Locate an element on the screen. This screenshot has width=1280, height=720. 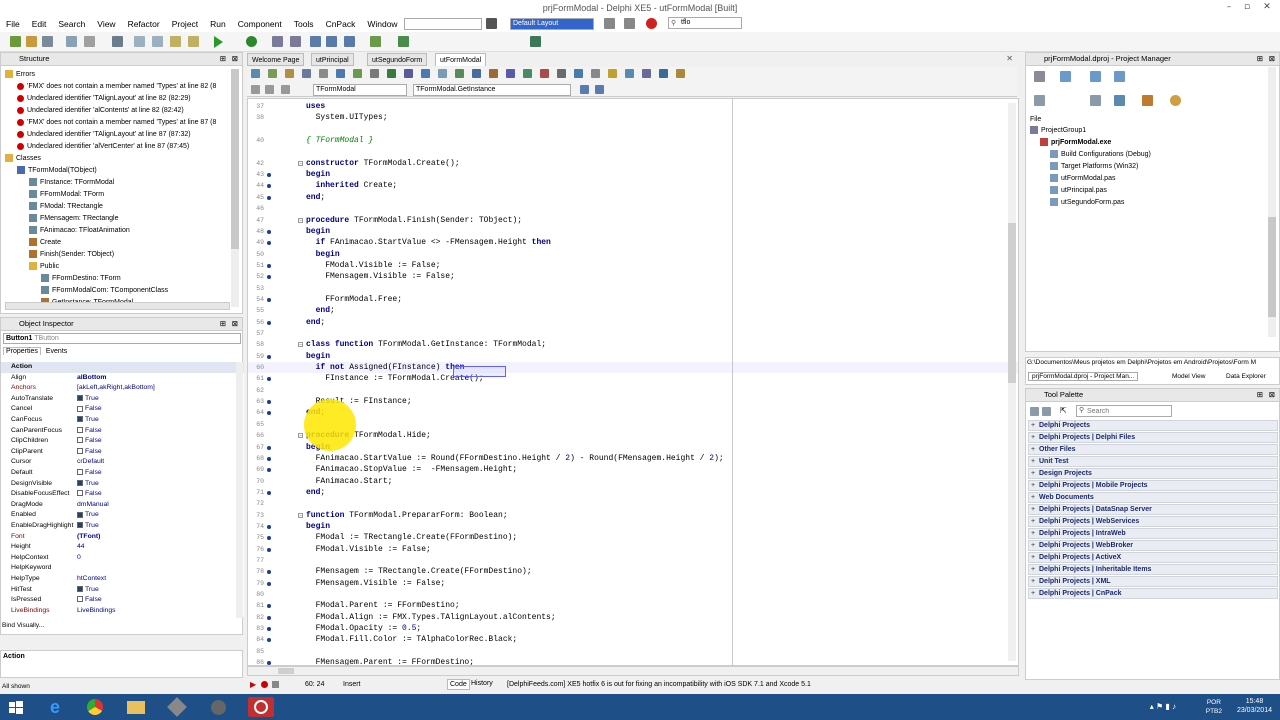
menu-view: View is located at coordinates (106, 24).